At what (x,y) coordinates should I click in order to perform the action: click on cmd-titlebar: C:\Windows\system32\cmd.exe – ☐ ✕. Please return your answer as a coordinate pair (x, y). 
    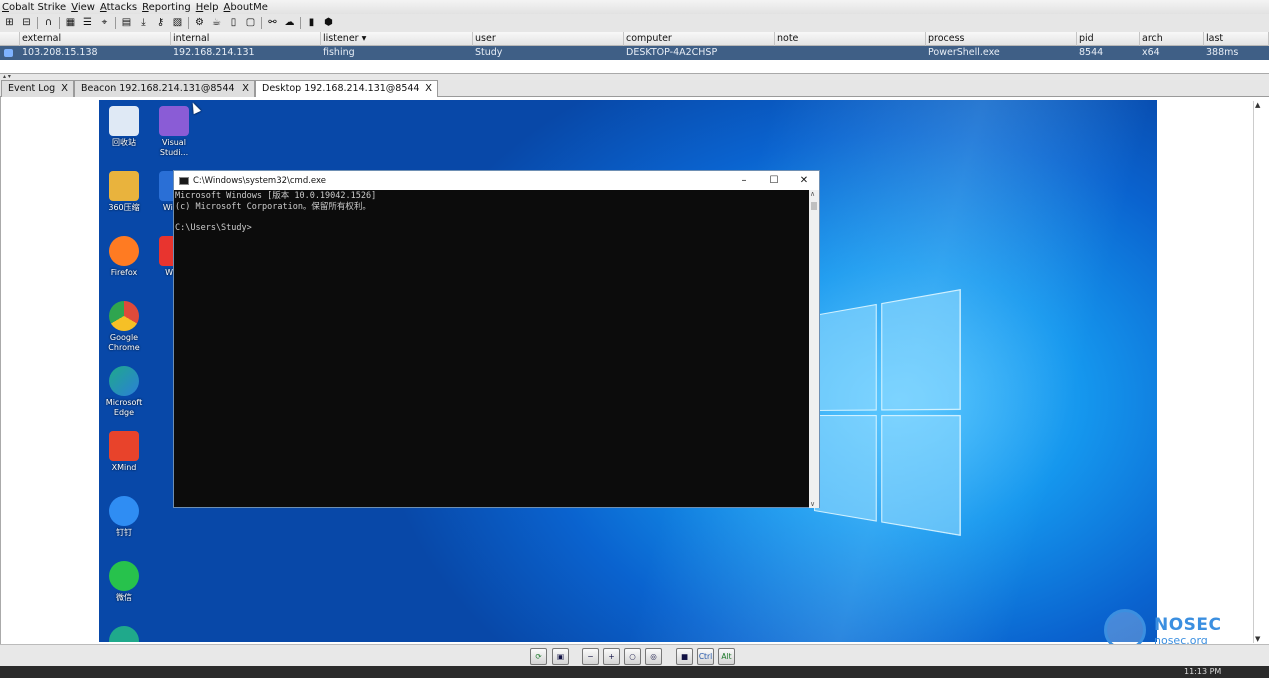
    Looking at the image, I should click on (496, 180).